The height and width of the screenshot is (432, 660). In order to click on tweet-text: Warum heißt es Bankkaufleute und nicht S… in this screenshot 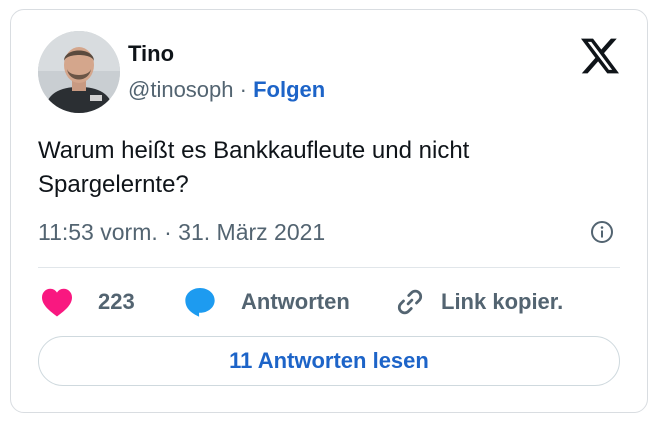, I will do `click(254, 167)`.